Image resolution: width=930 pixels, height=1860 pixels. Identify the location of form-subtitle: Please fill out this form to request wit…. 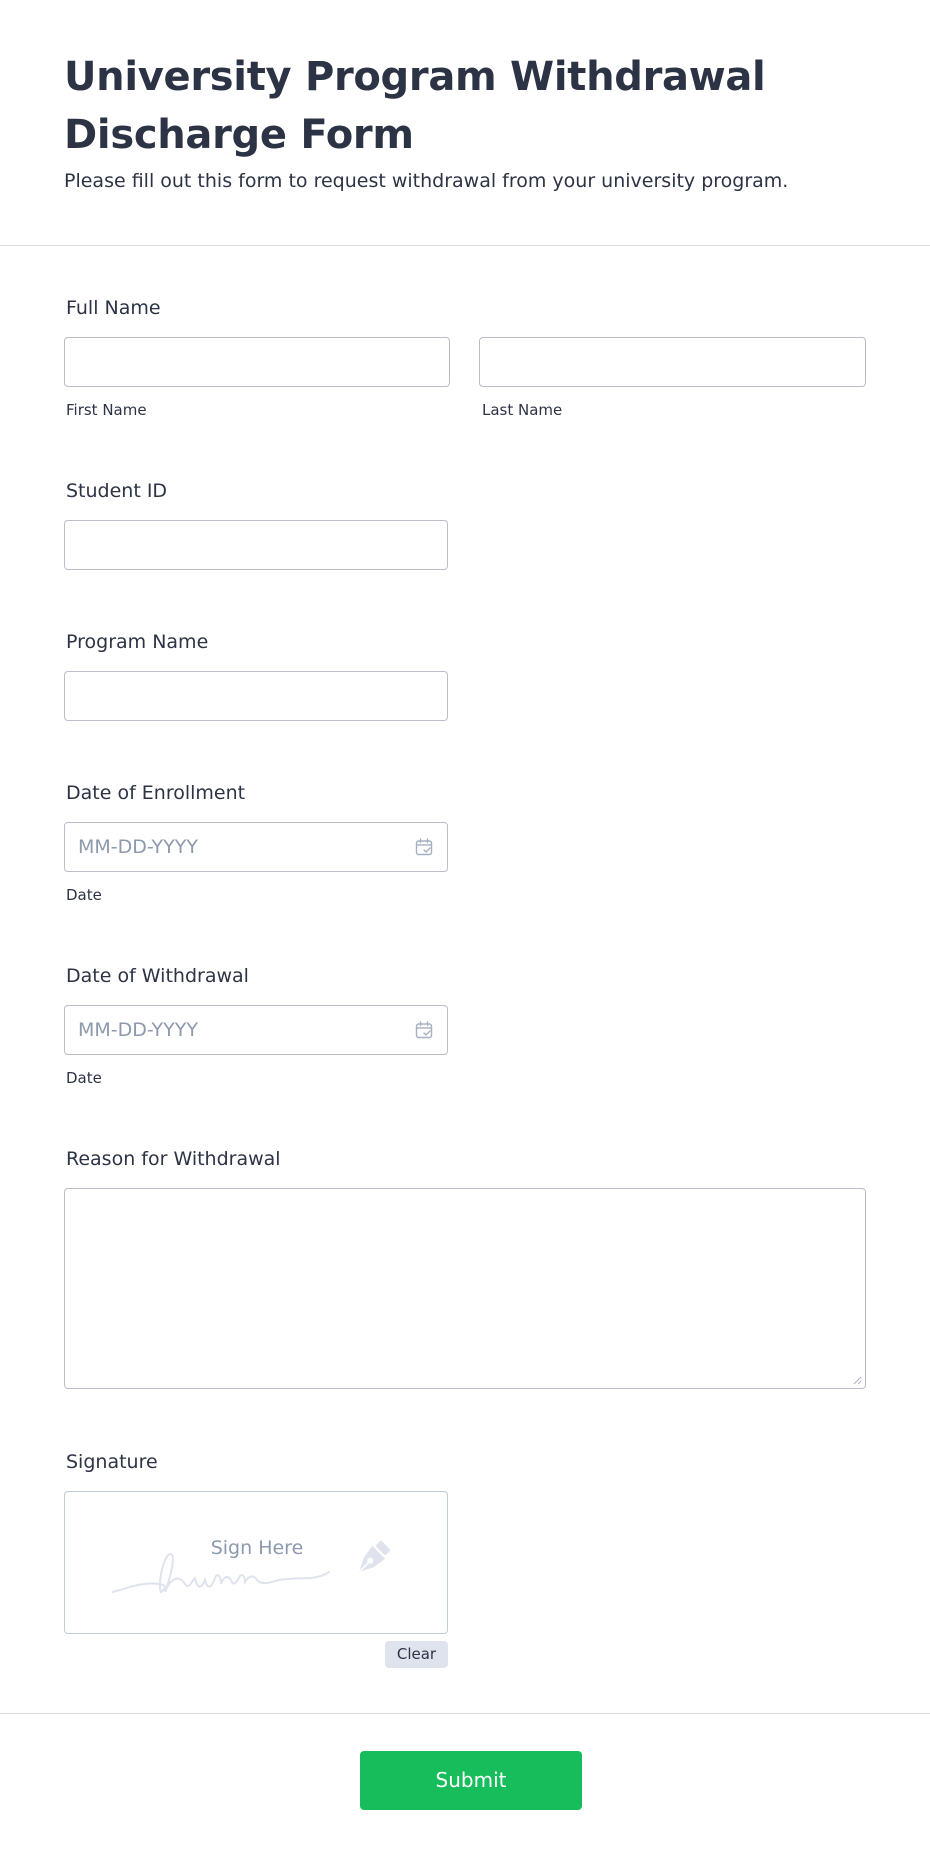
(426, 181).